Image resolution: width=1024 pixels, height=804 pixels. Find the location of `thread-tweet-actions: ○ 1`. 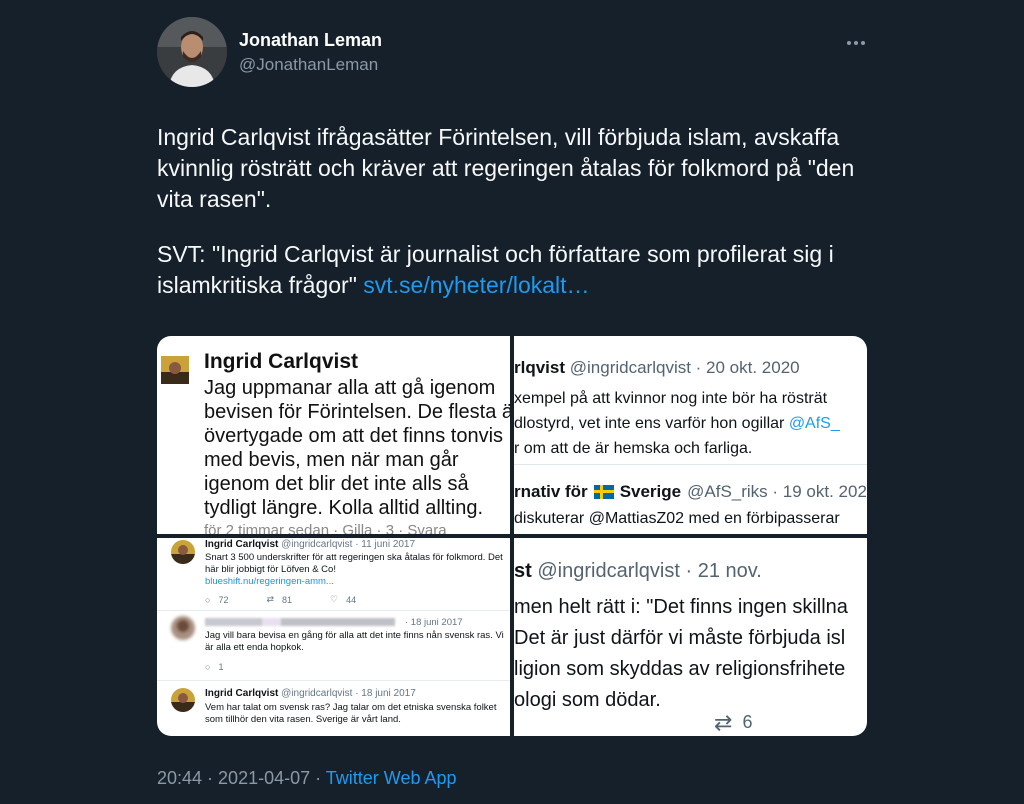

thread-tweet-actions: ○ 1 is located at coordinates (214, 667).